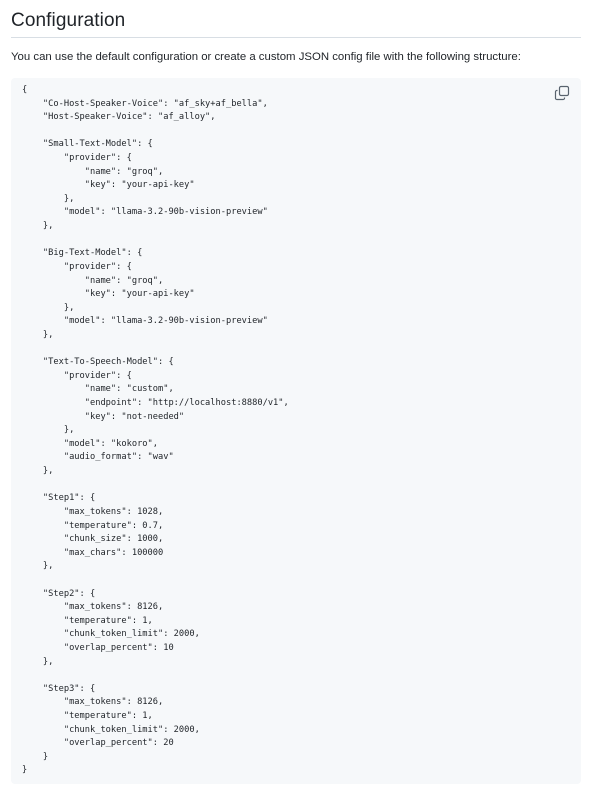  I want to click on code-line: "max_chars": 100000, so click(93, 552).